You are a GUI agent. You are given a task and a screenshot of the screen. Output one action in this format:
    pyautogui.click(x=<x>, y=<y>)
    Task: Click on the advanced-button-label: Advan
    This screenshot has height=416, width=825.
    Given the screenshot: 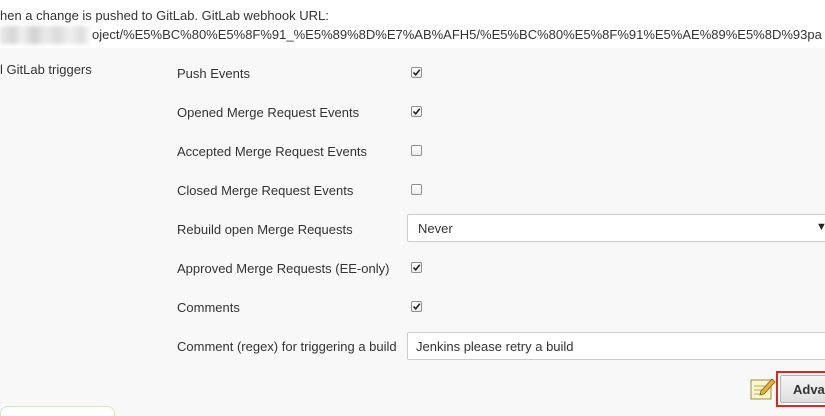 What is the action you would take?
    pyautogui.click(x=809, y=389)
    